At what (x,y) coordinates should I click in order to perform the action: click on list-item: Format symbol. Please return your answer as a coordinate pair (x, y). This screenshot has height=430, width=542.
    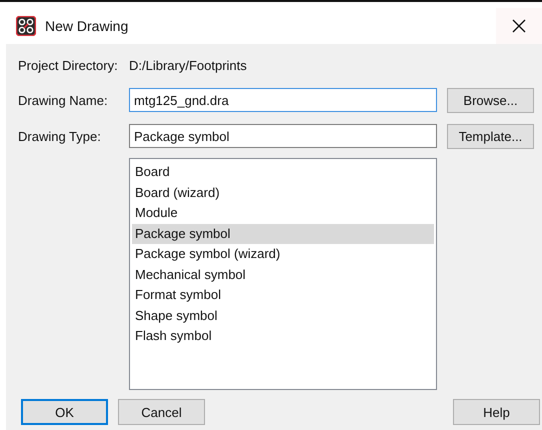
    Looking at the image, I should click on (283, 295).